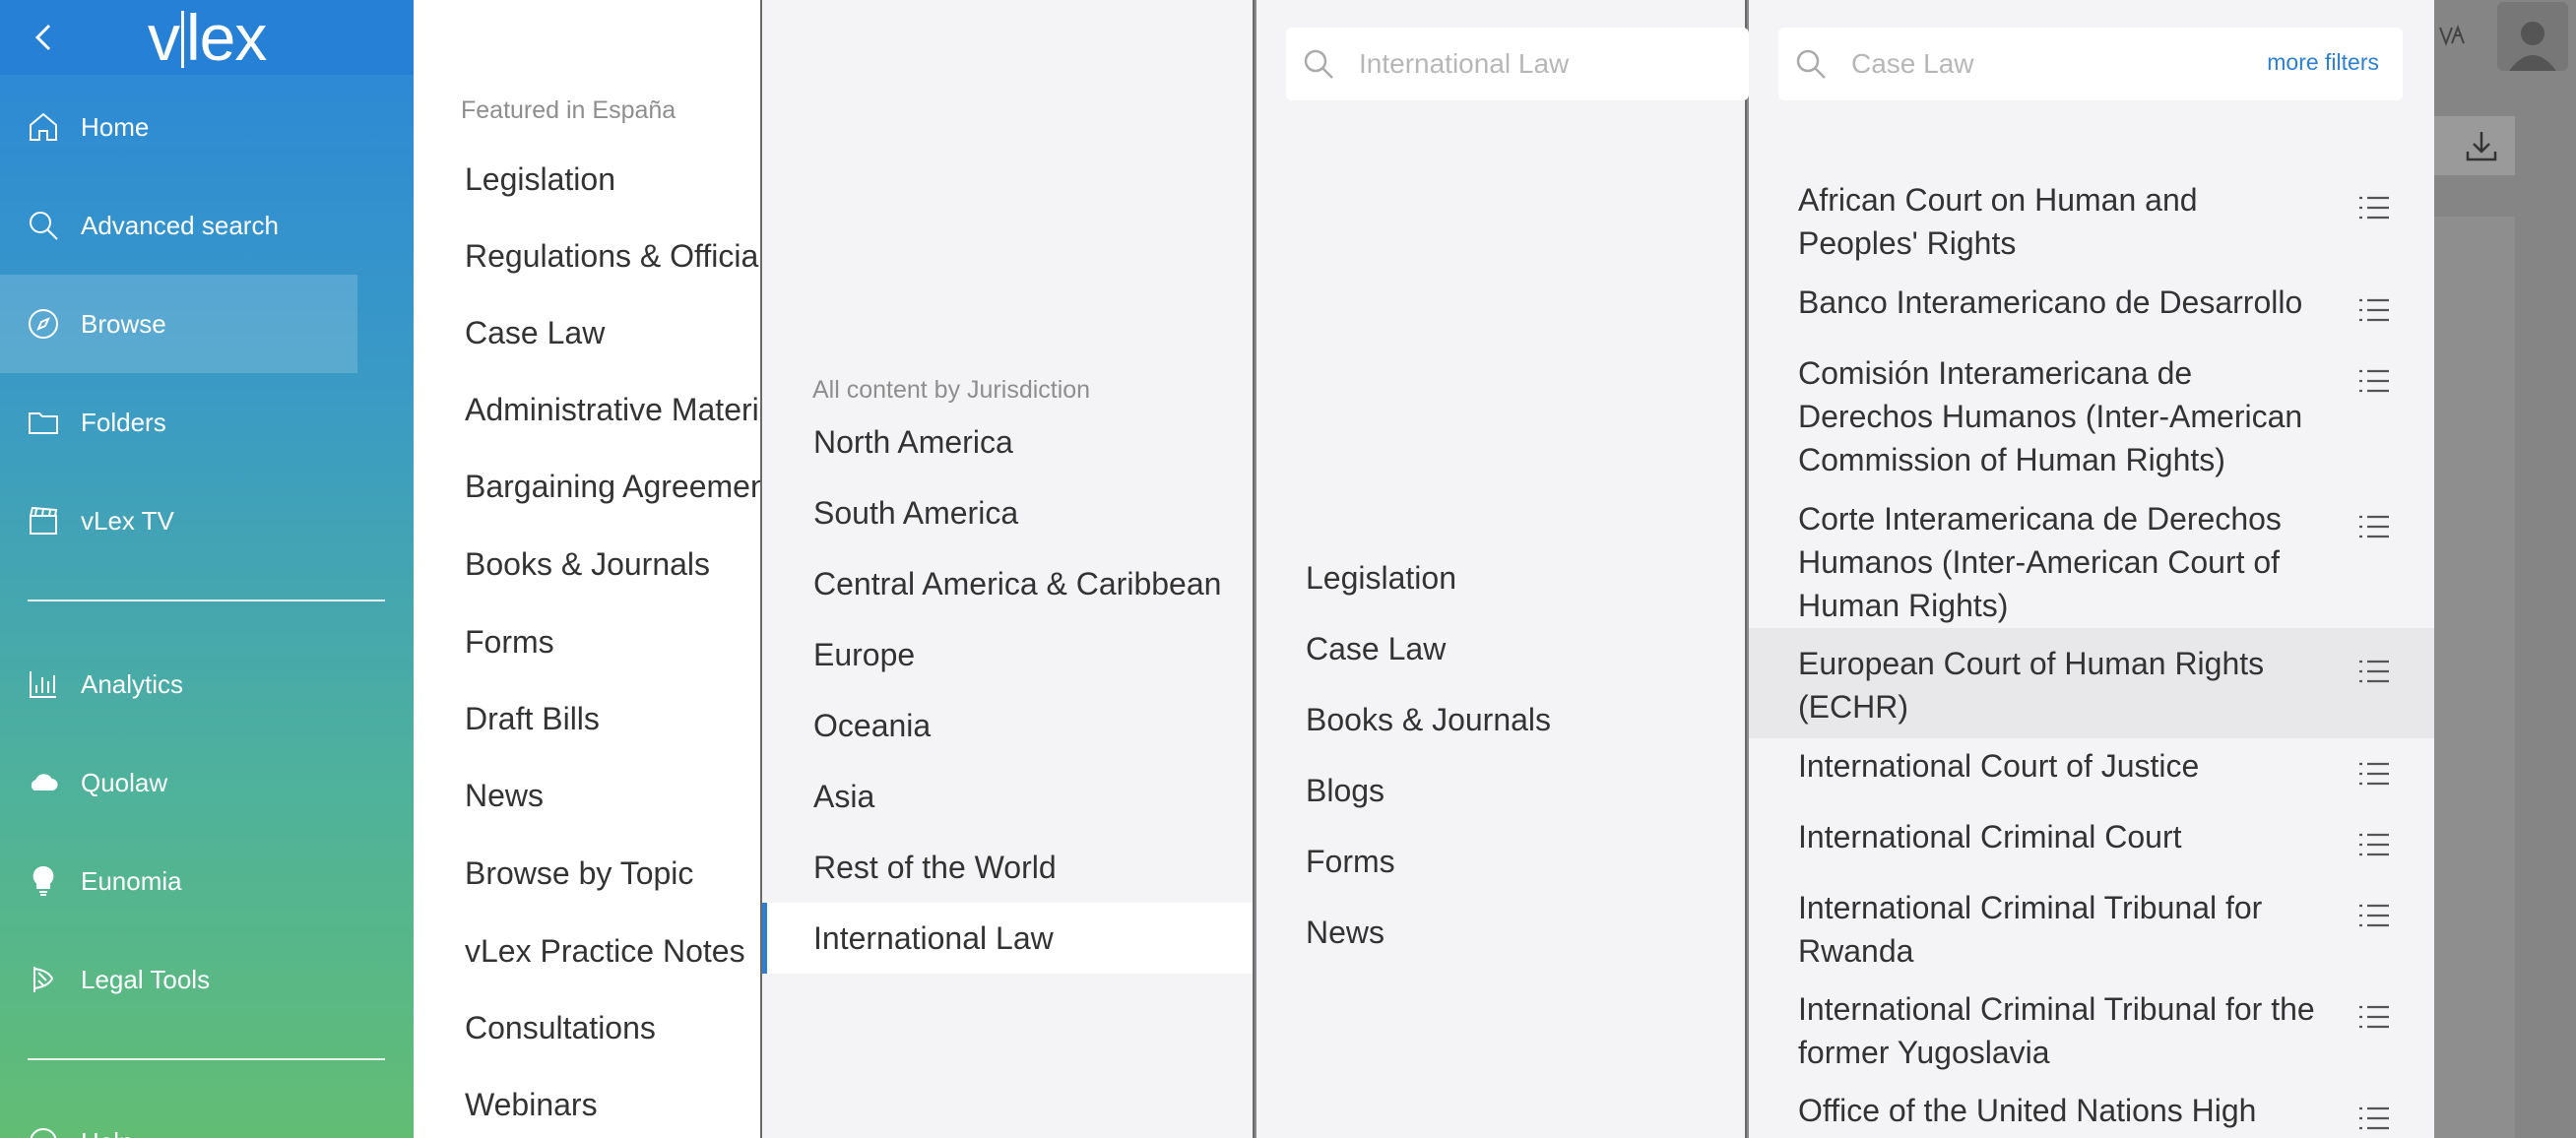  What do you see at coordinates (1007, 938) in the screenshot?
I see `jurisdiction-item-international-law: International Law` at bounding box center [1007, 938].